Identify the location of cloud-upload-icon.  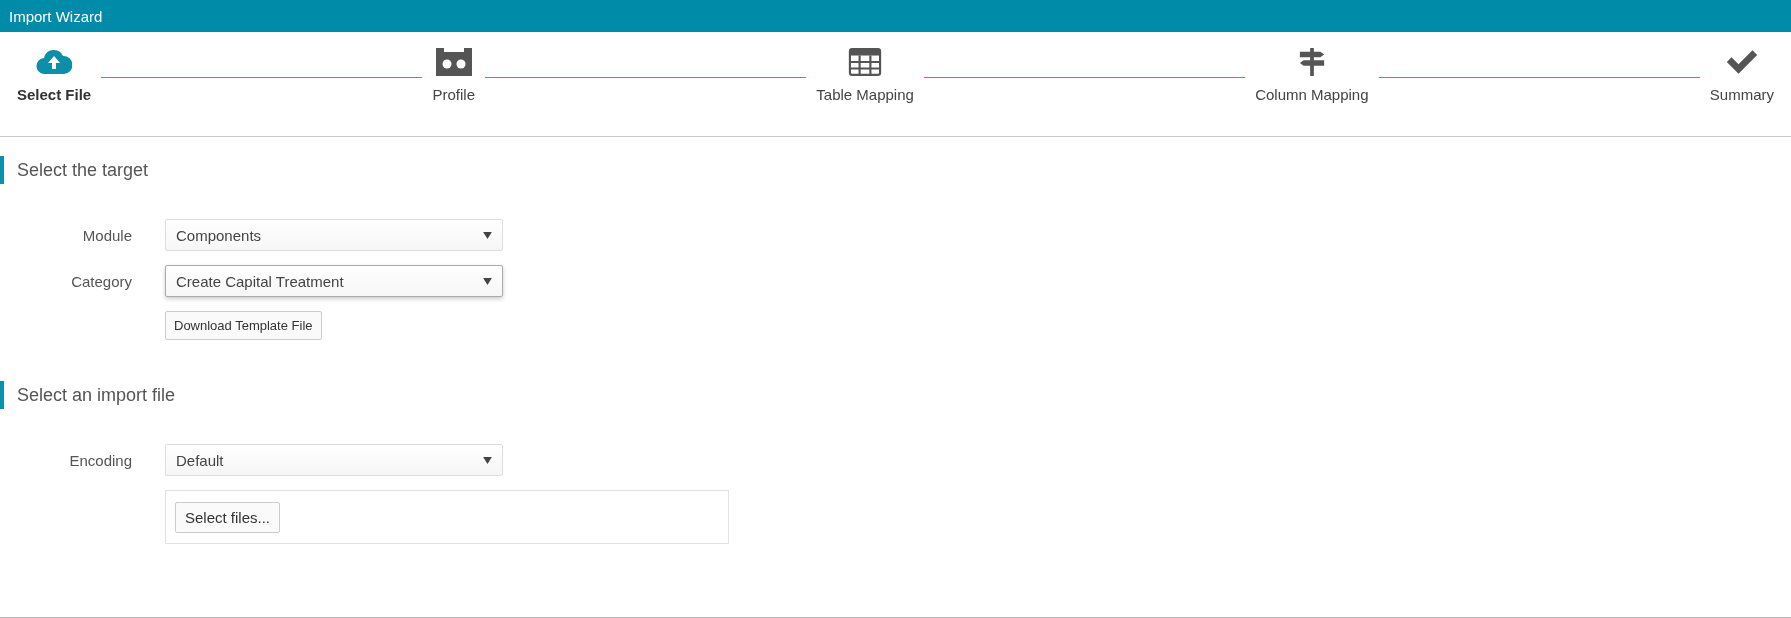
(54, 62).